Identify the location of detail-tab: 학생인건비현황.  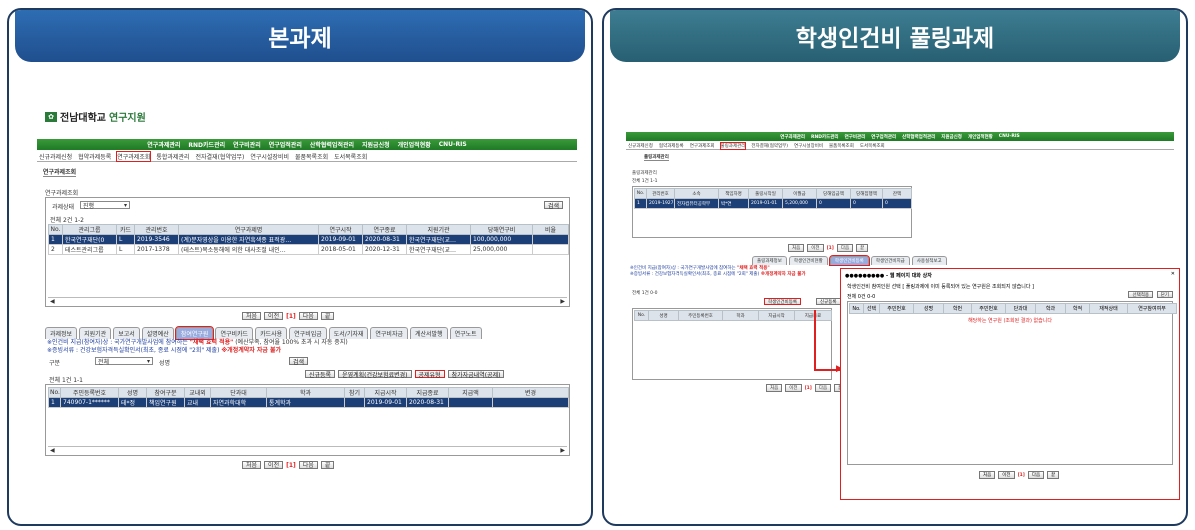
(808, 260).